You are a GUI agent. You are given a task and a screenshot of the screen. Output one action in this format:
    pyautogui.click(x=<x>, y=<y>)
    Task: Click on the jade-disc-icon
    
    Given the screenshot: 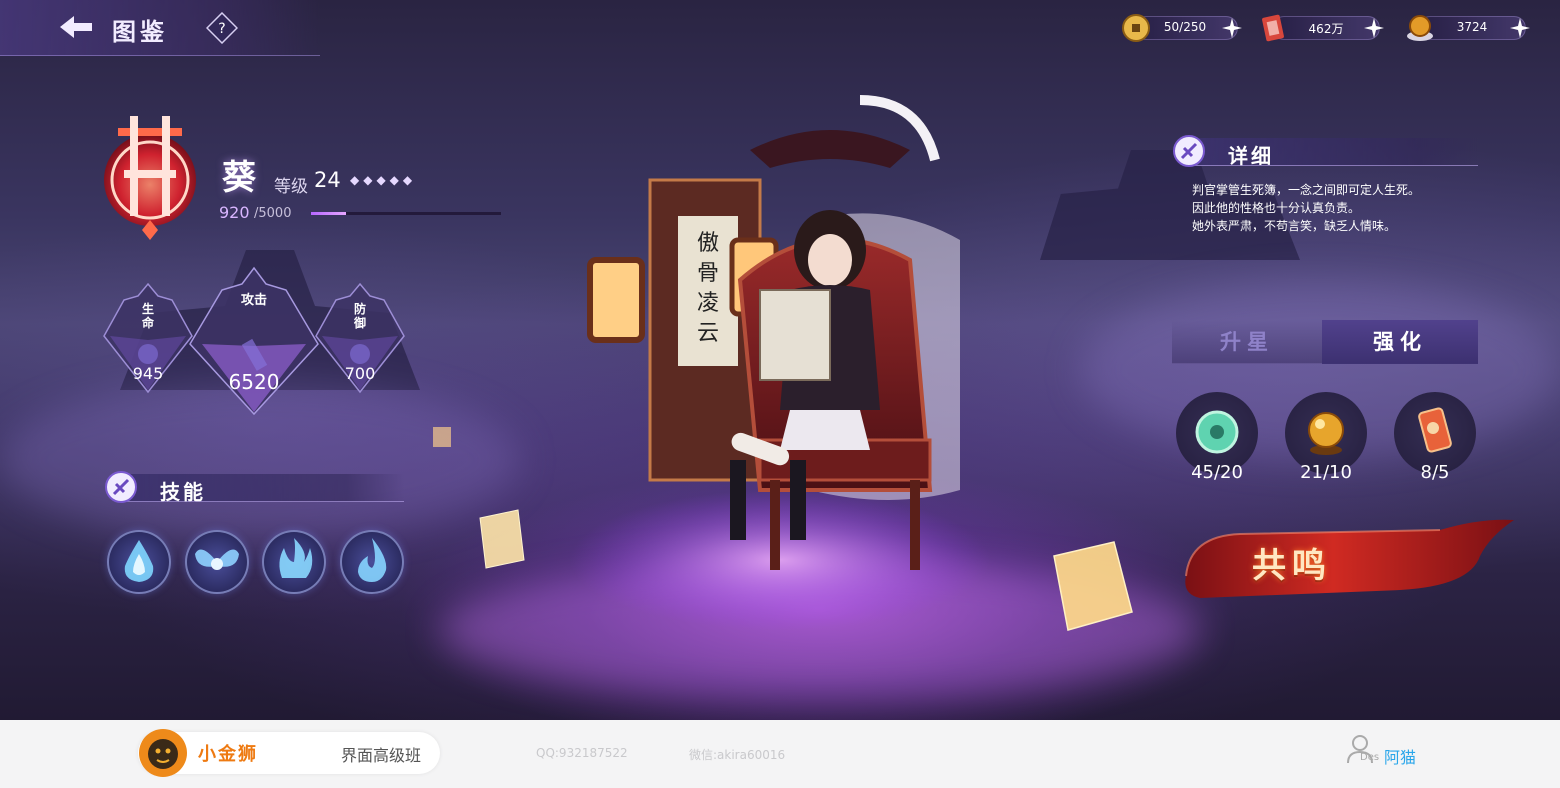 What is the action you would take?
    pyautogui.click(x=1217, y=432)
    